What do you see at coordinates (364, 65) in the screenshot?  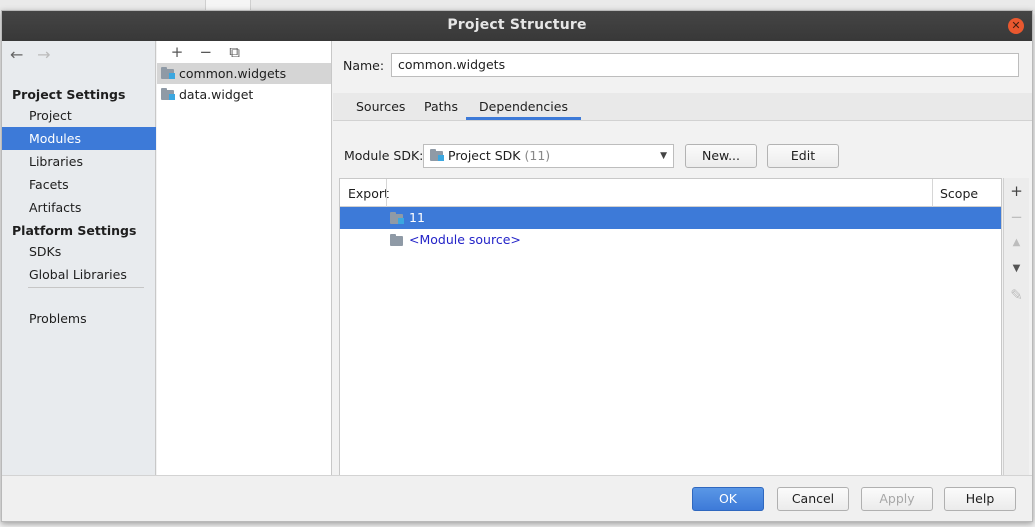 I see `name-label: Name:` at bounding box center [364, 65].